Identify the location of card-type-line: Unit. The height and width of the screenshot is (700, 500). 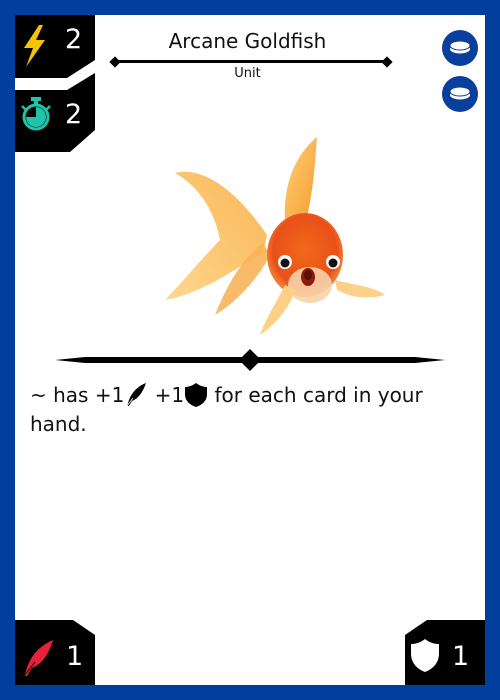
(247, 73).